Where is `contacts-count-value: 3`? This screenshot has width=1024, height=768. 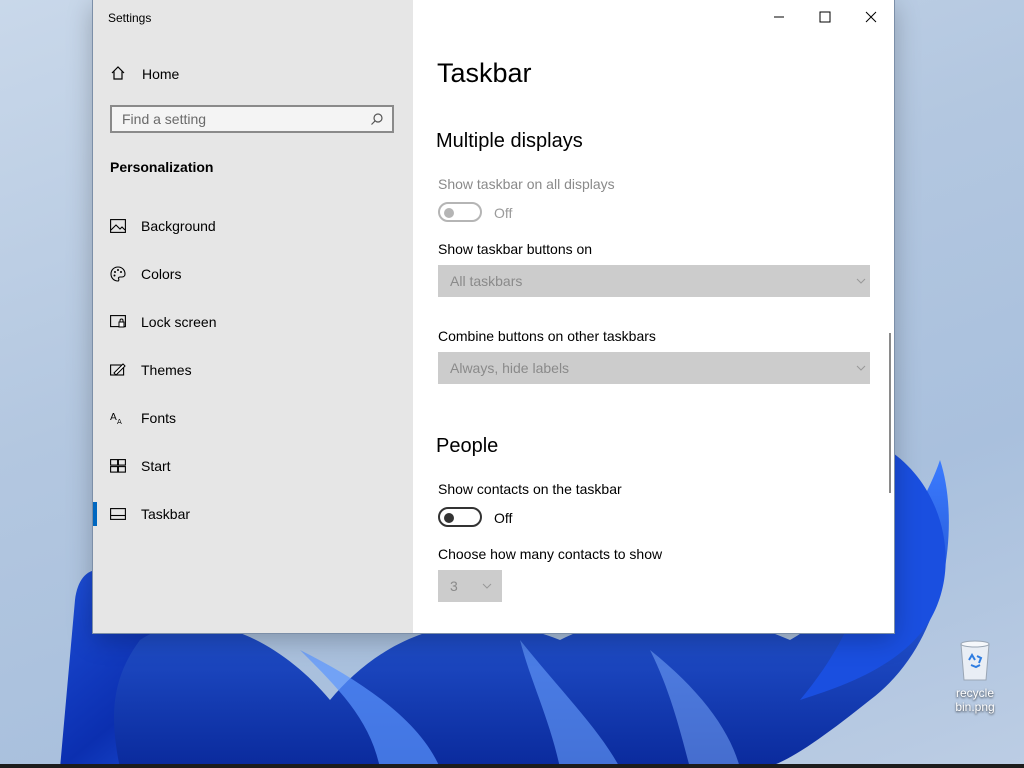
contacts-count-value: 3 is located at coordinates (454, 586).